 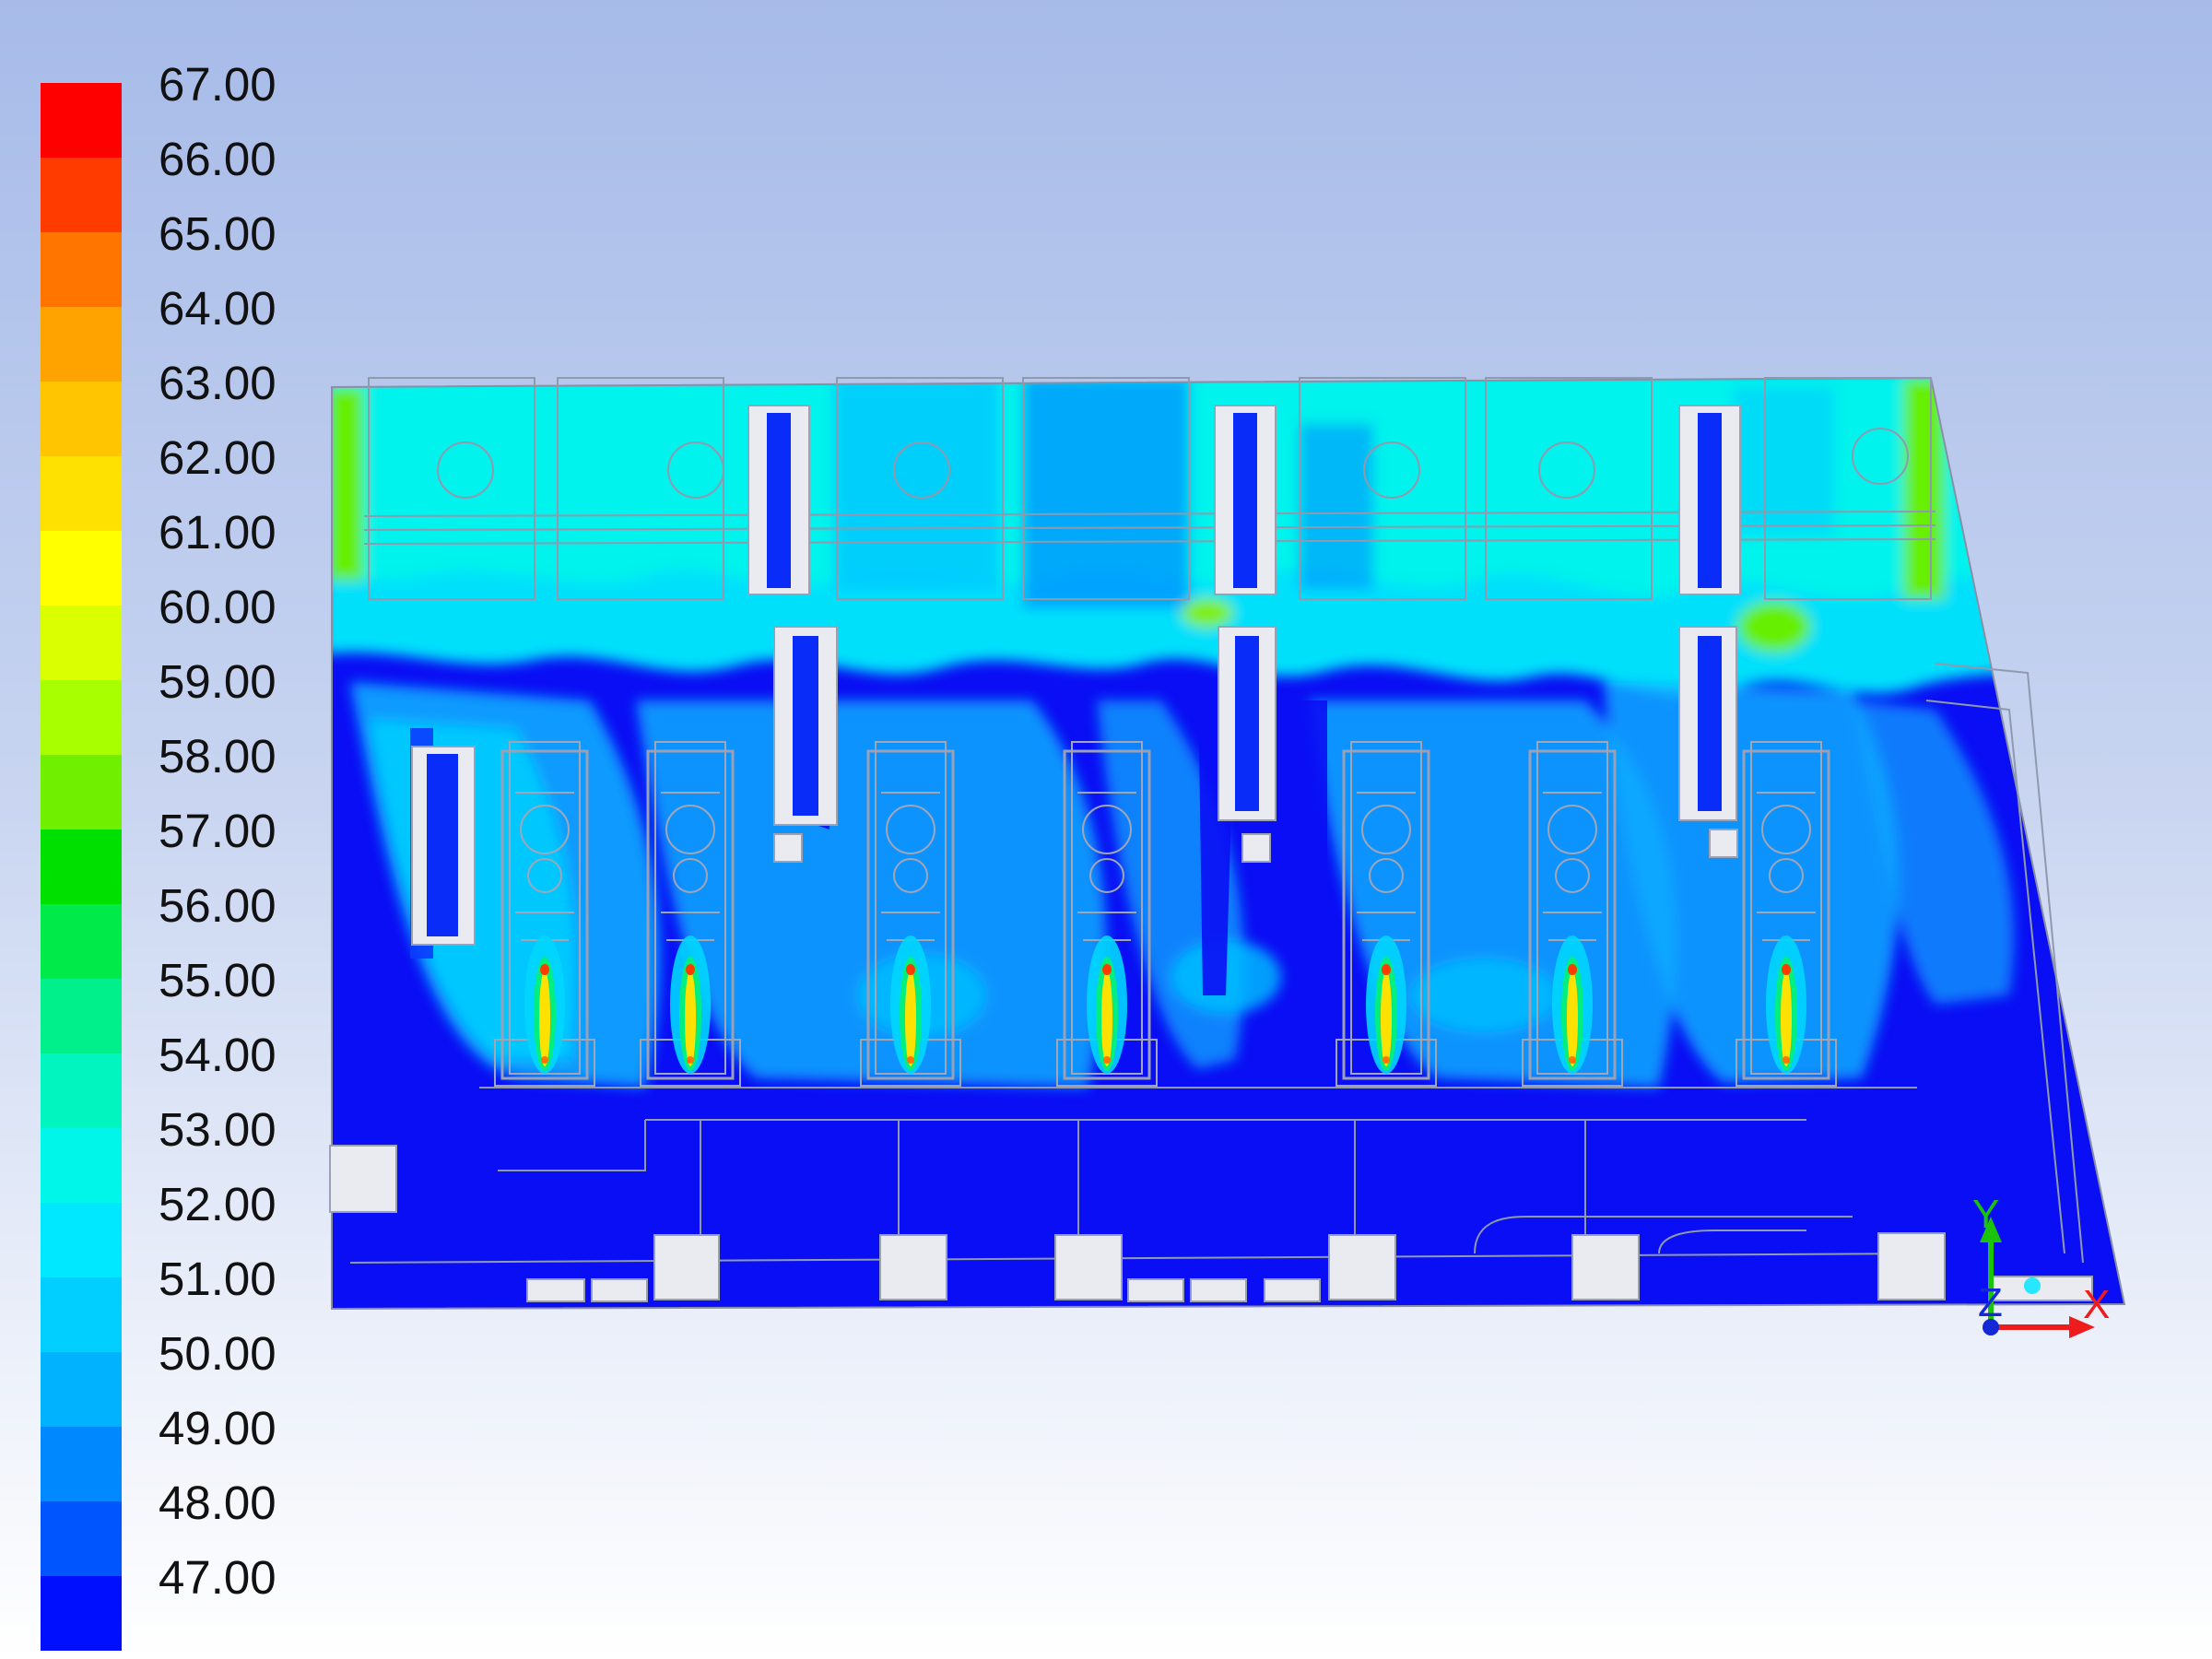 What do you see at coordinates (2096, 1304) in the screenshot?
I see `x-axis-label: X` at bounding box center [2096, 1304].